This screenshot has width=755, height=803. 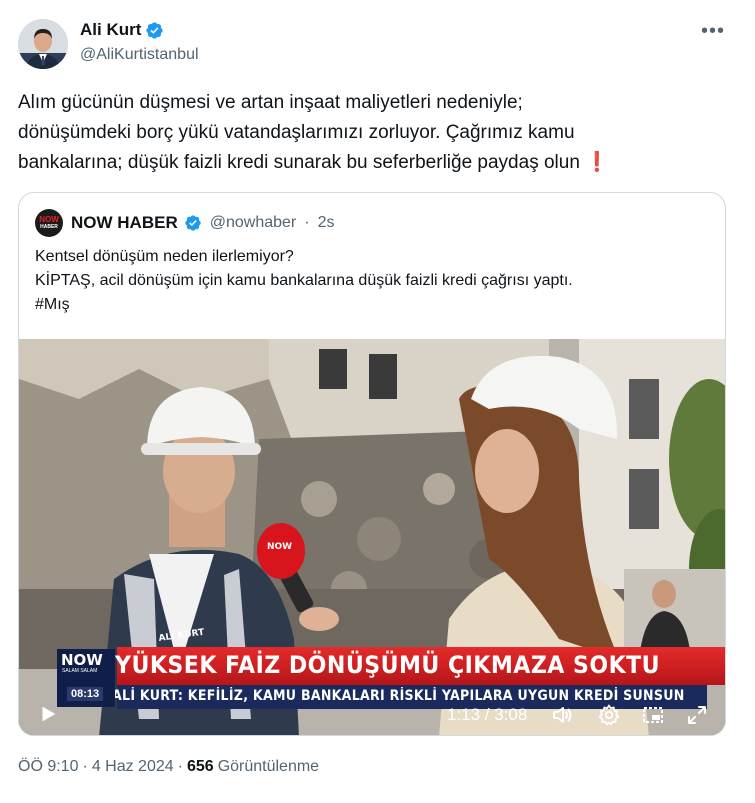 I want to click on settings-icon, so click(x=609, y=715).